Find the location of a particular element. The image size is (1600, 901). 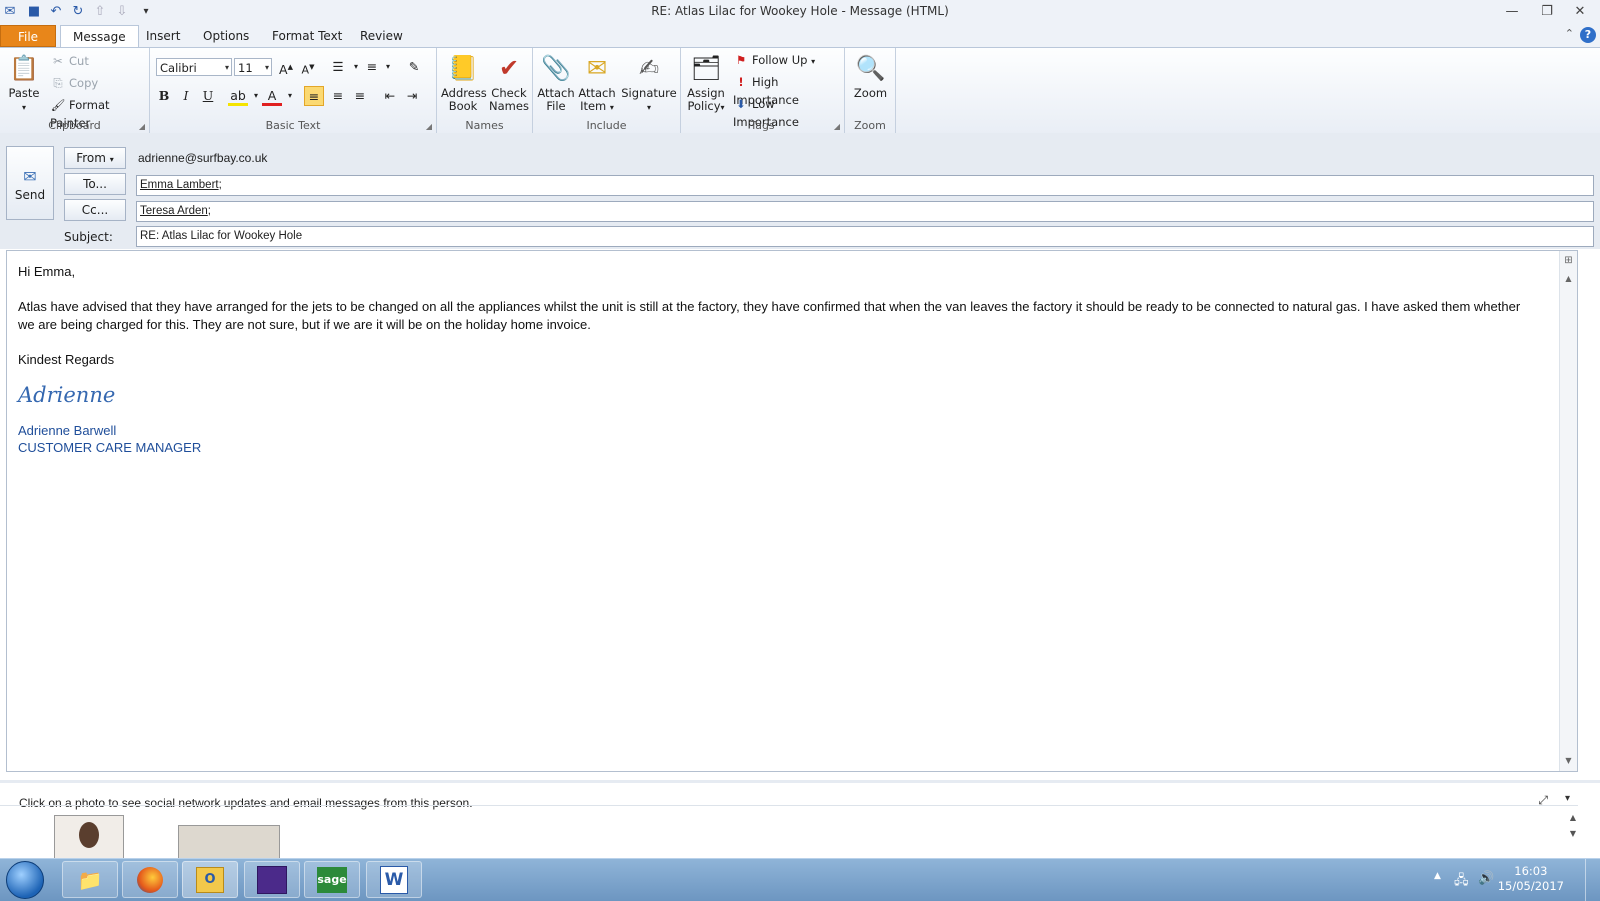

format-painter-button: 🖌 Format Painter is located at coordinates (99, 113).